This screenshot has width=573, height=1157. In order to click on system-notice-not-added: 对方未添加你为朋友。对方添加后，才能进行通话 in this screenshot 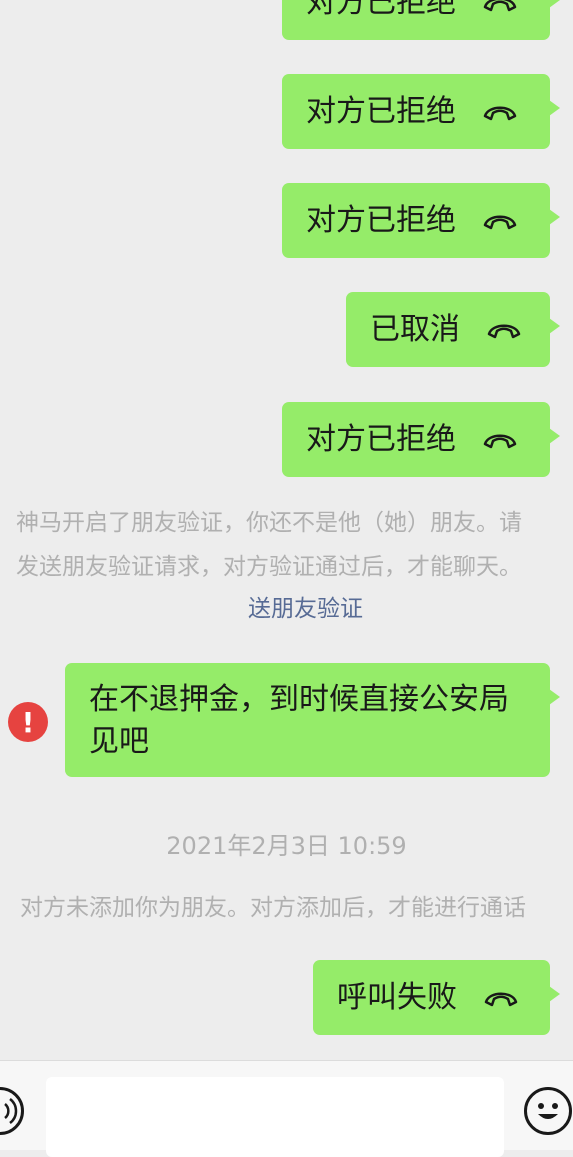, I will do `click(273, 908)`.